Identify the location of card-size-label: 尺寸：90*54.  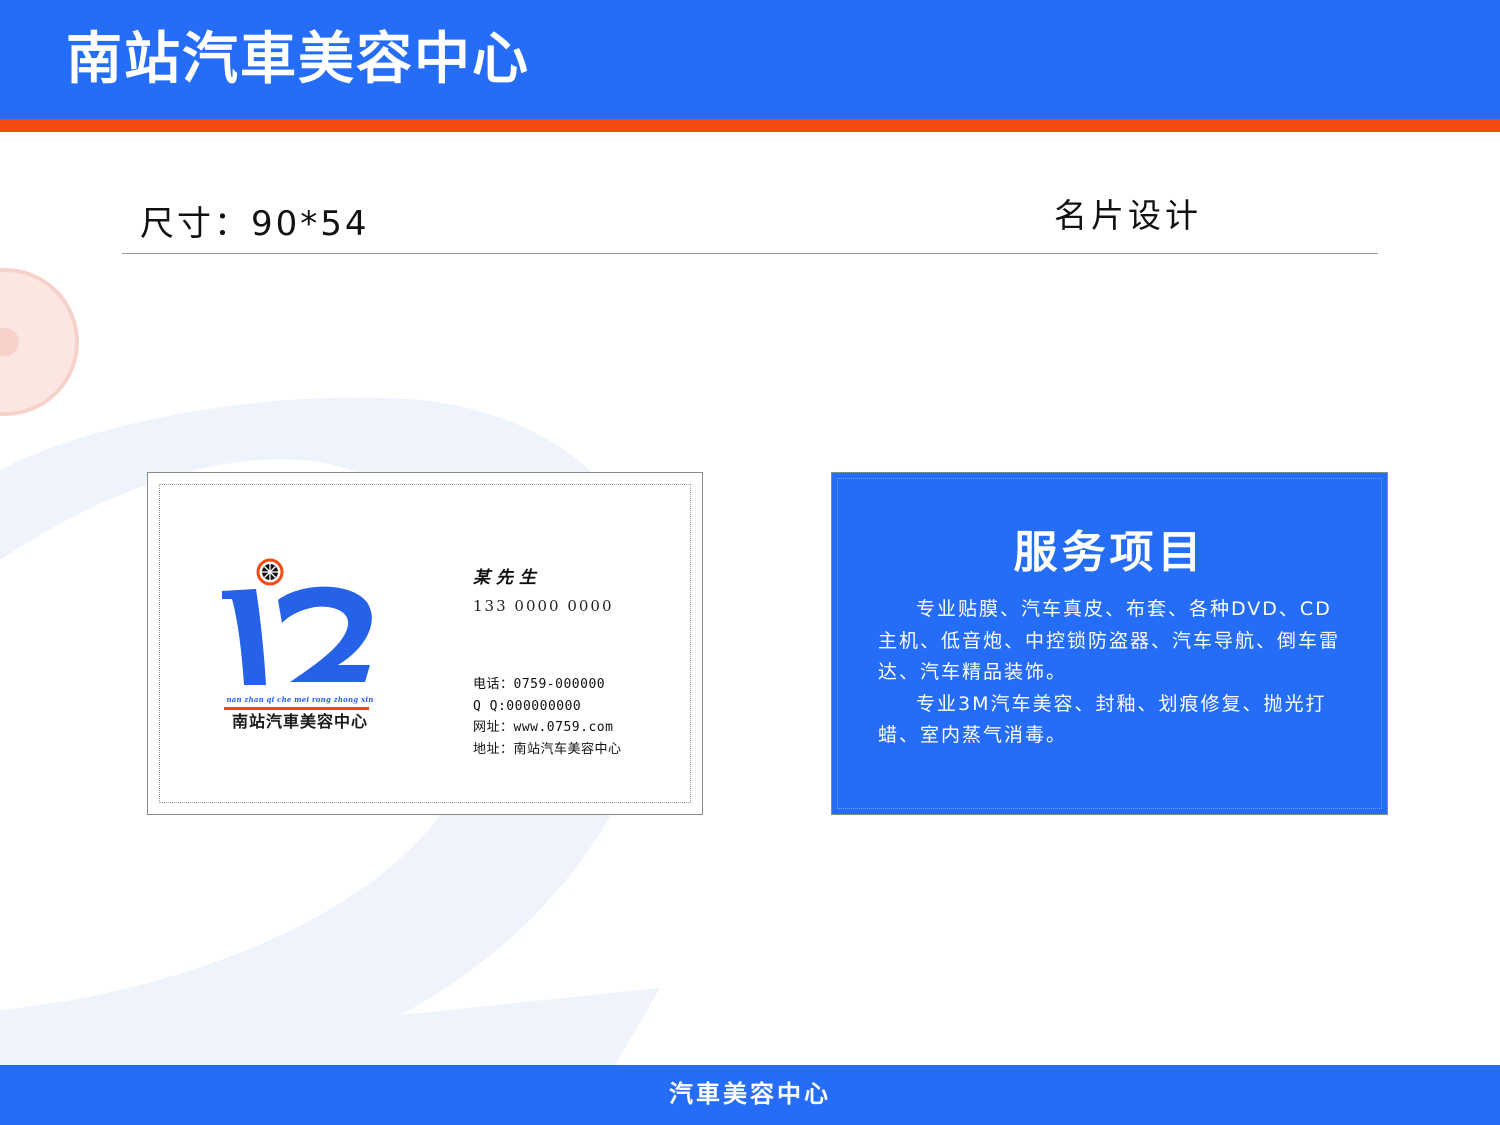
(255, 224).